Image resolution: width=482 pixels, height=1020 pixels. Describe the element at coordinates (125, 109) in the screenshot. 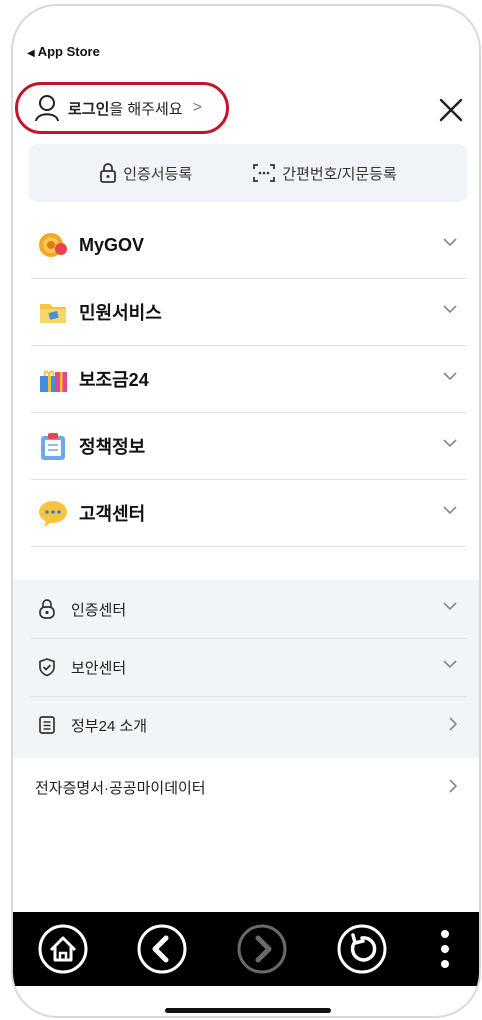

I see `login-text: 로그인을 해주세요` at that location.